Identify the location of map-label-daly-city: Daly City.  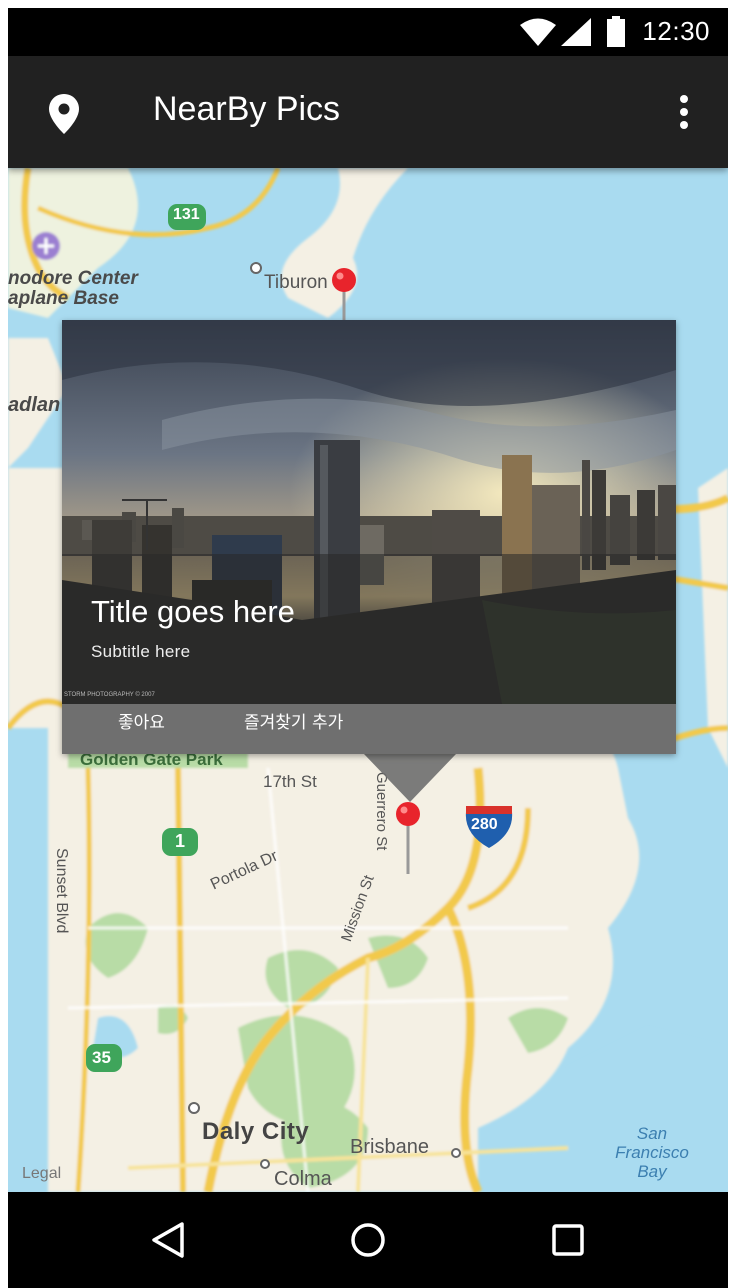
(256, 1131).